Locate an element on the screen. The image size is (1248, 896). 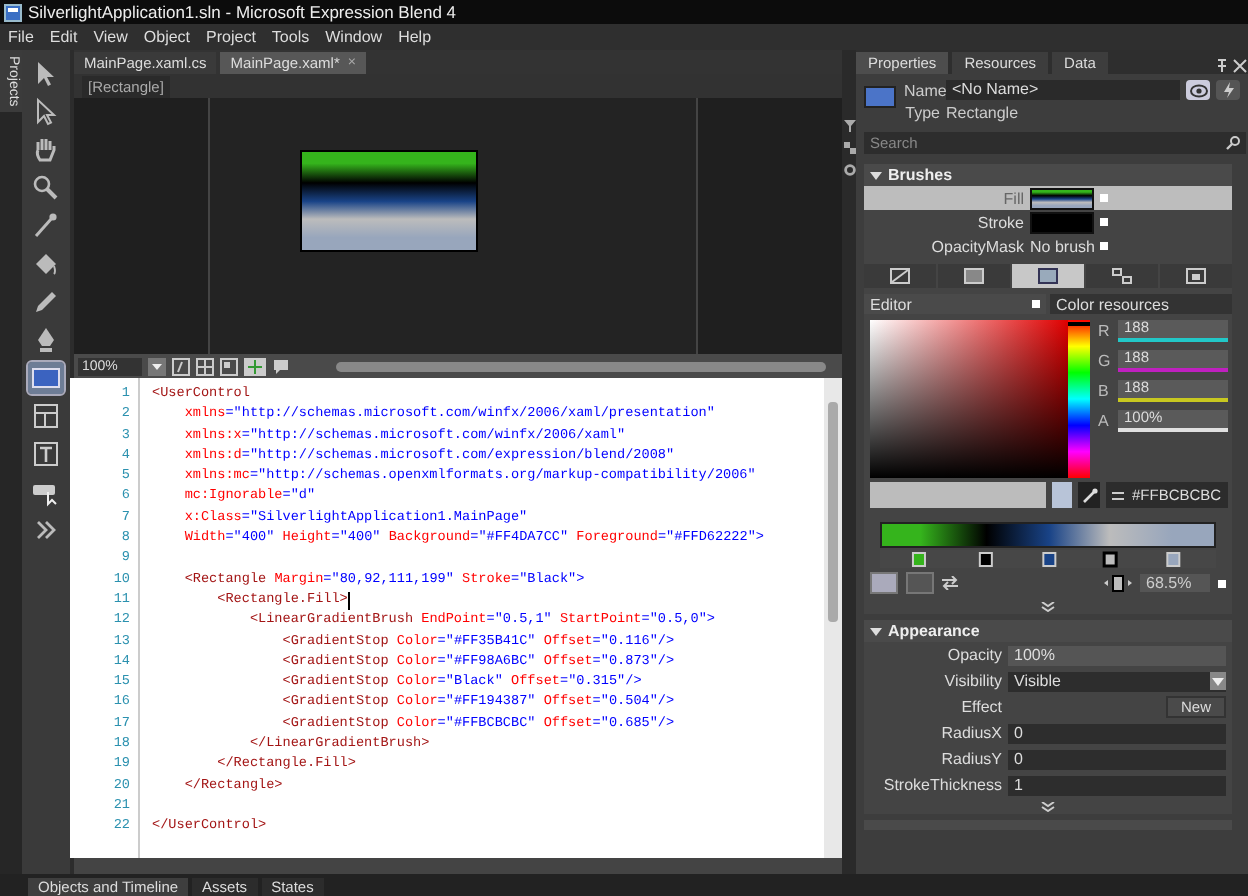
type-value: Rectangle is located at coordinates (982, 113).